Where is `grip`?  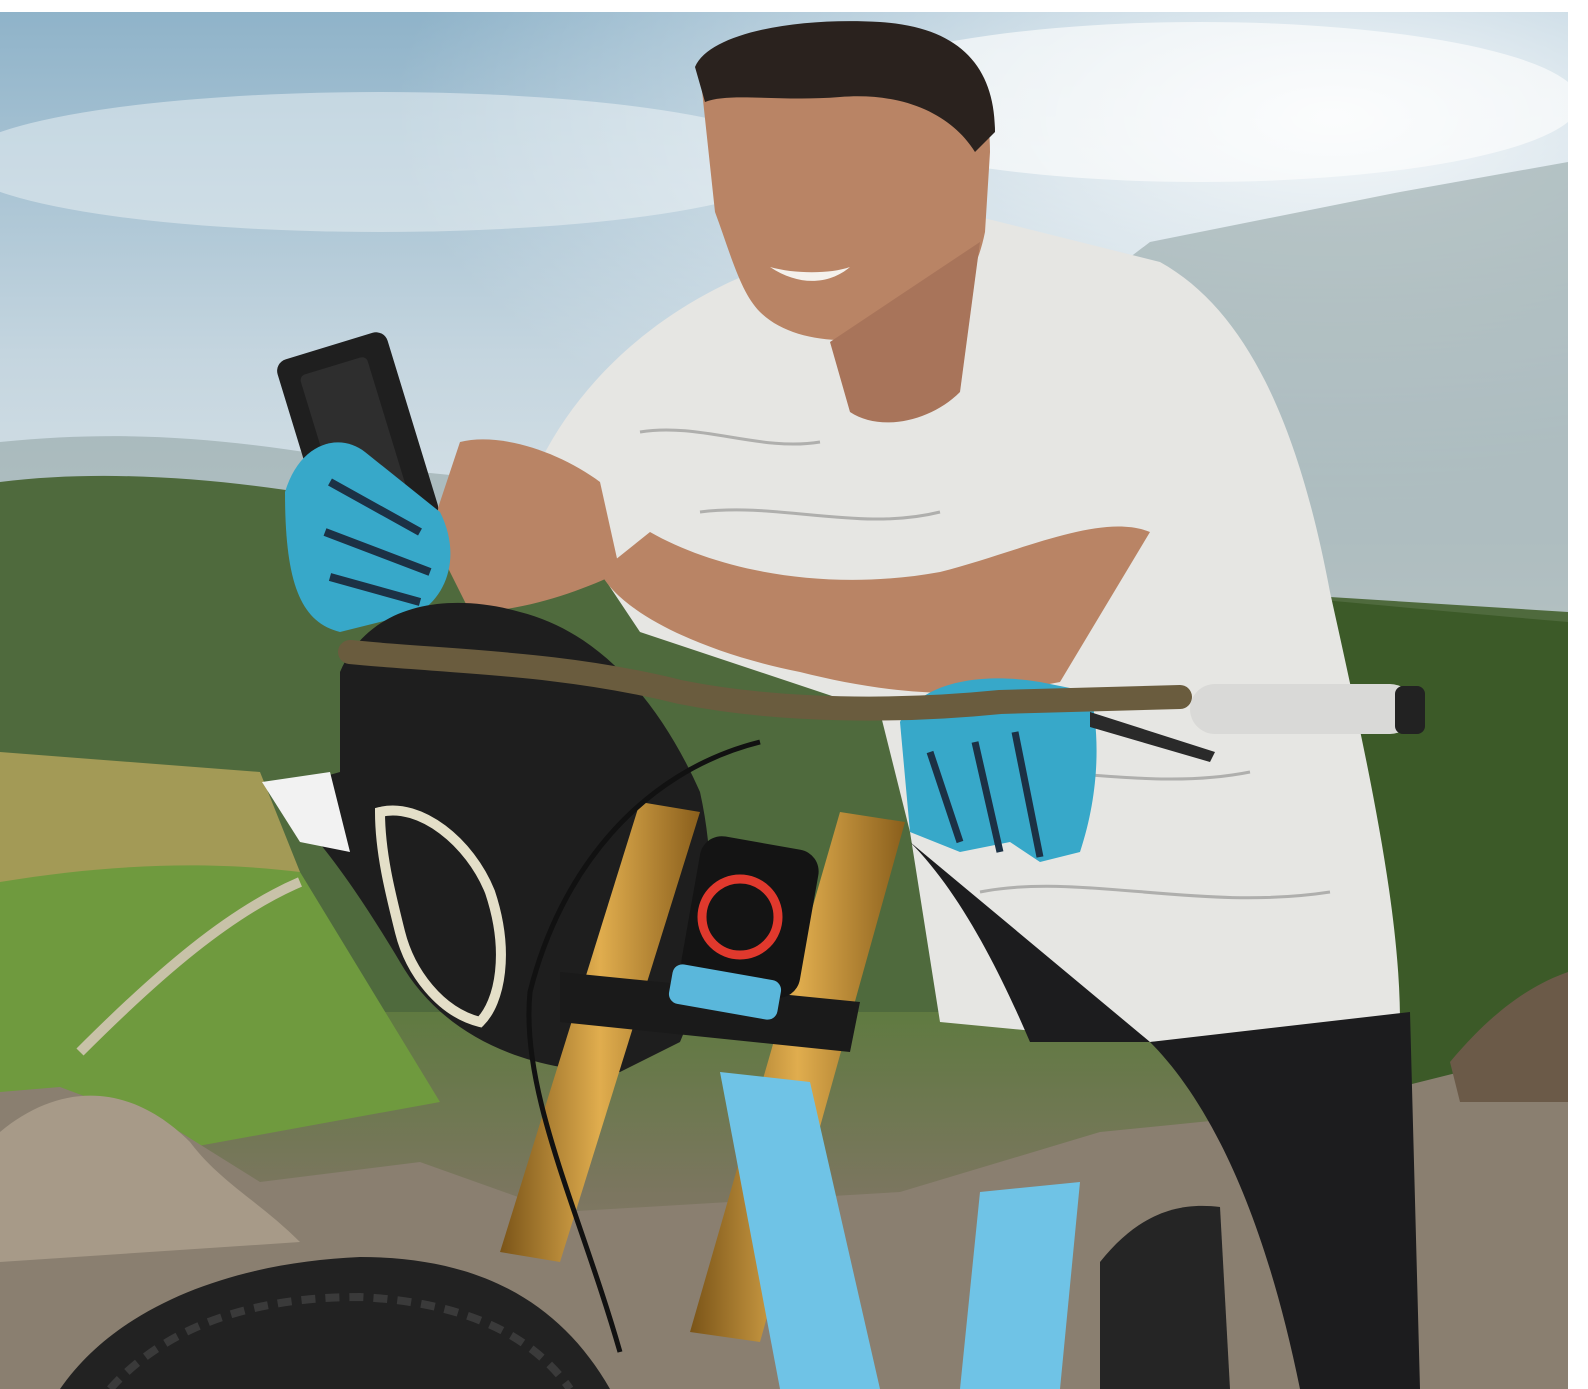 grip is located at coordinates (1302, 709).